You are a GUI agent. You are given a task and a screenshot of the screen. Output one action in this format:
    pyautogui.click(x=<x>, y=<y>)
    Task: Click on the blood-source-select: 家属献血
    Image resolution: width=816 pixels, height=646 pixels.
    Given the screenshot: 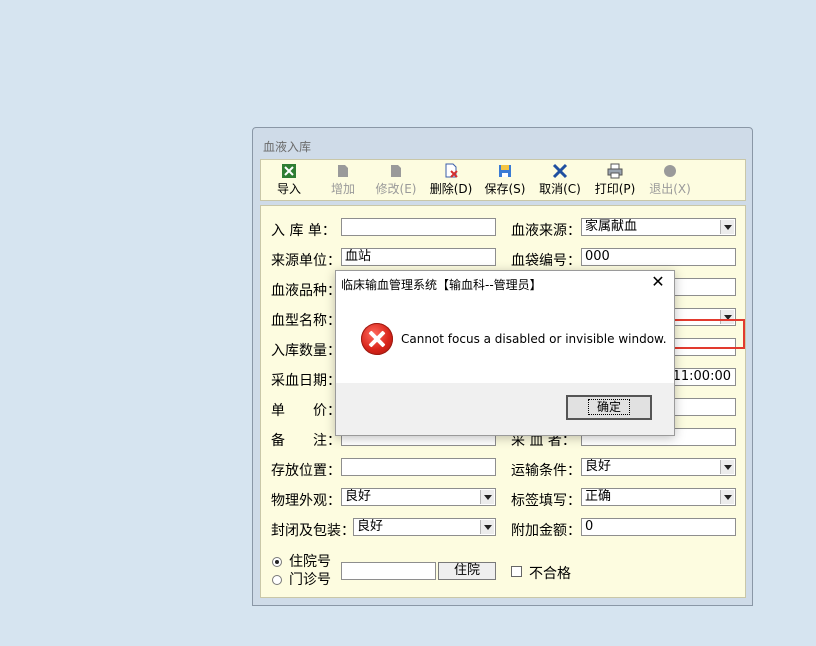 What is the action you would take?
    pyautogui.click(x=658, y=227)
    